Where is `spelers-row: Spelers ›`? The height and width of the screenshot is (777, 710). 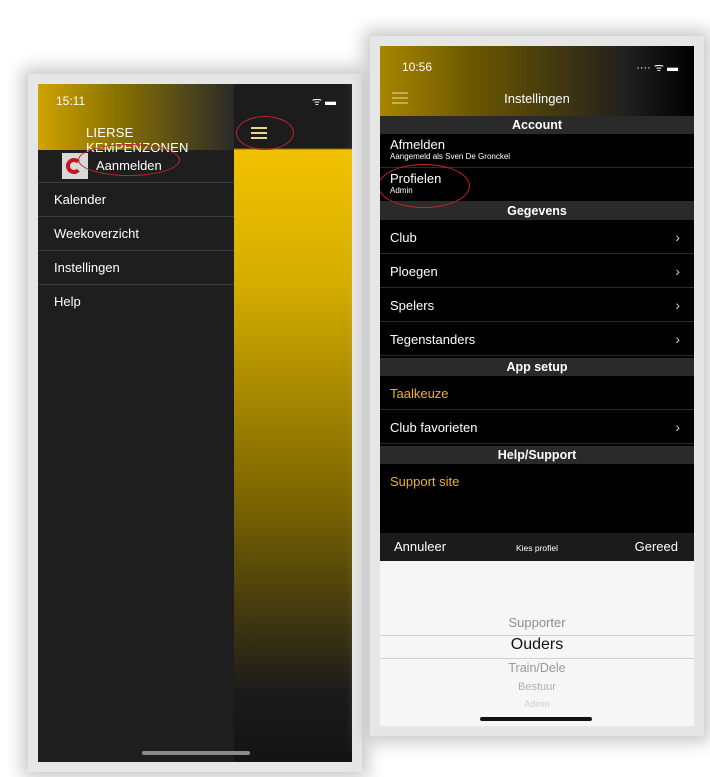 spelers-row: Spelers › is located at coordinates (537, 305).